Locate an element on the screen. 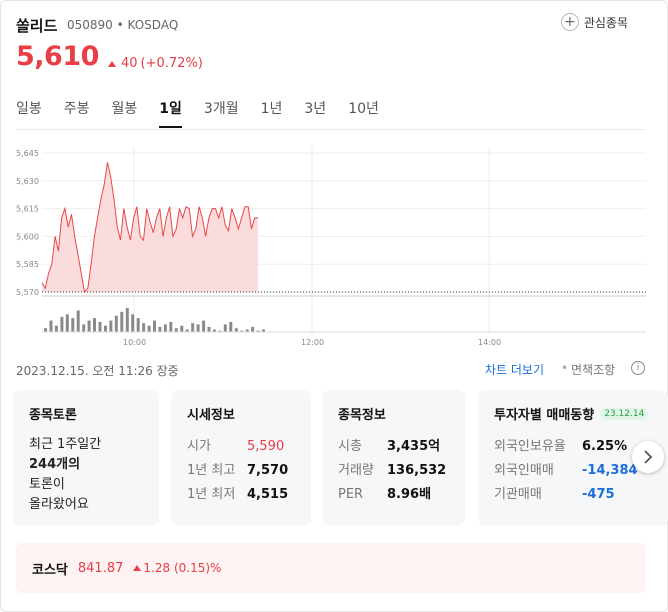 The image size is (668, 612). tab-daily: 일봉 is located at coordinates (29, 113).